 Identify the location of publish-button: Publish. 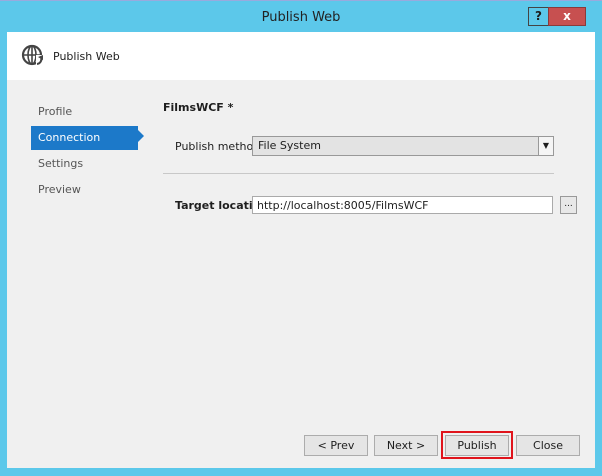
(477, 445).